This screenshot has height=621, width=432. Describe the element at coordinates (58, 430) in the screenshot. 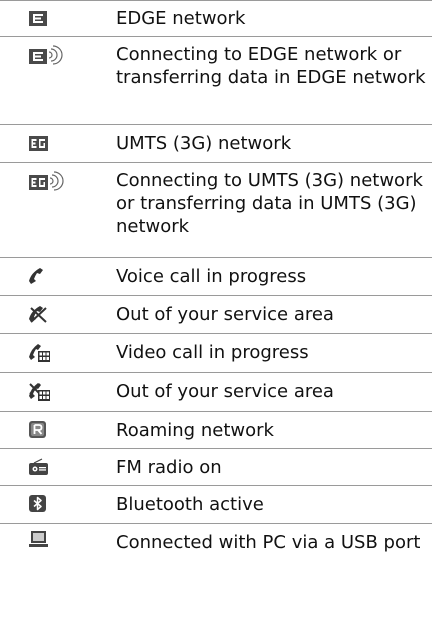

I see `roaming-icon` at that location.